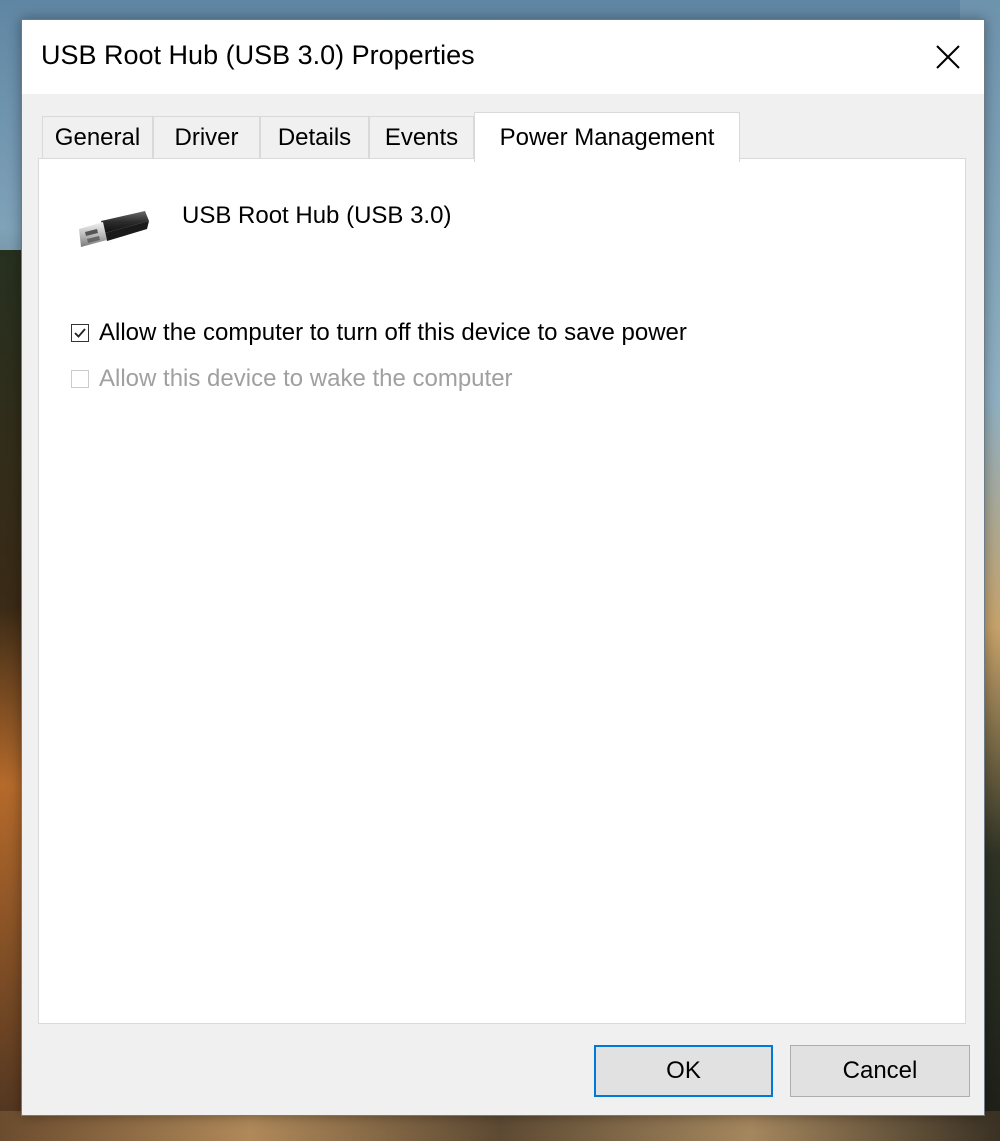 This screenshot has height=1141, width=1000. I want to click on checkmark-icon, so click(80, 333).